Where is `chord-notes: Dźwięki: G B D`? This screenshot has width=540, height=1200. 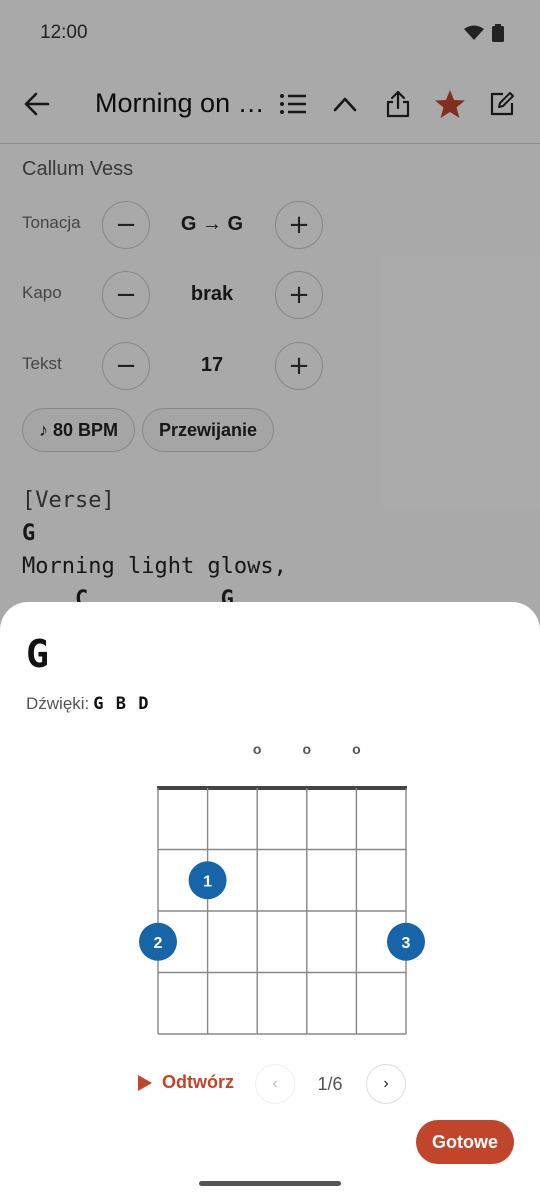 chord-notes: Dźwięki: G B D is located at coordinates (87, 704).